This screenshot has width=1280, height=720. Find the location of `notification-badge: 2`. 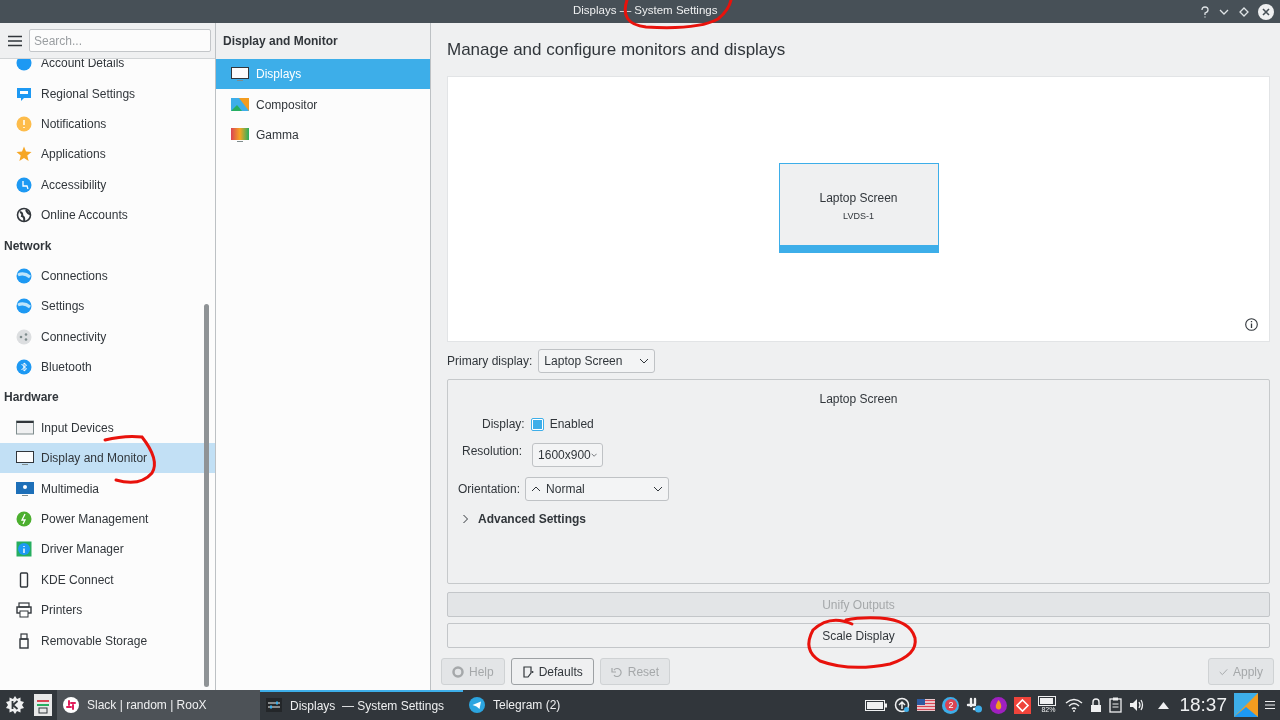

notification-badge: 2 is located at coordinates (951, 705).